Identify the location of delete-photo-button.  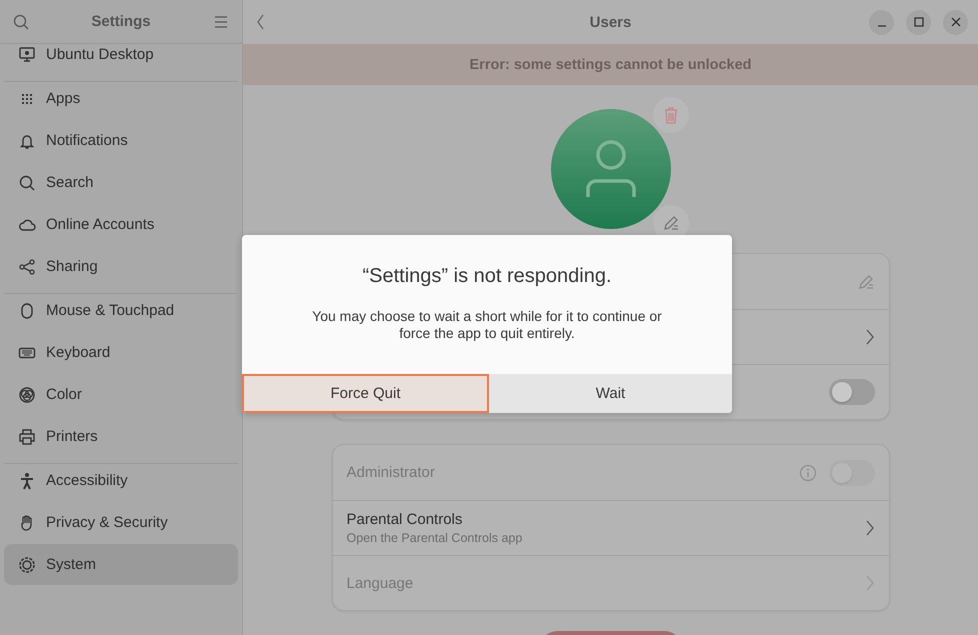
(670, 115).